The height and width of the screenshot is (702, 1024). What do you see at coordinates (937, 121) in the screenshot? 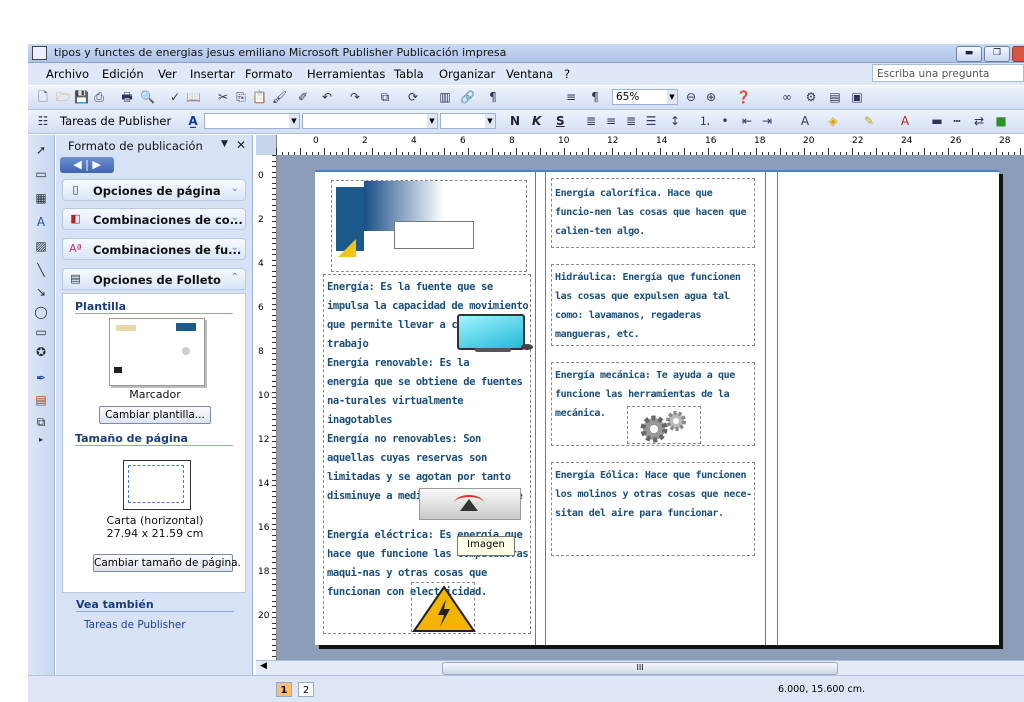
I see `line-style-icon: ▬` at bounding box center [937, 121].